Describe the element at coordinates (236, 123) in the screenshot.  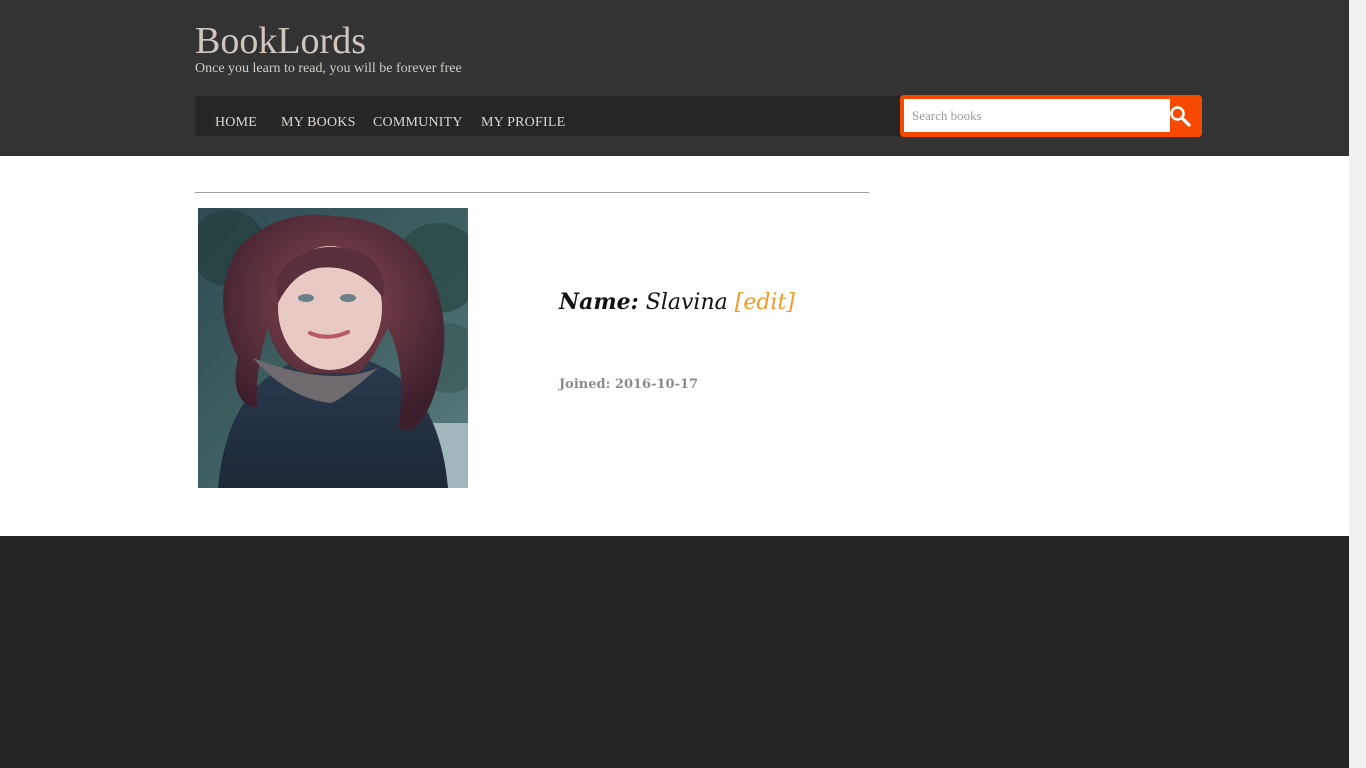
I see `nav-item-home: HOME` at that location.